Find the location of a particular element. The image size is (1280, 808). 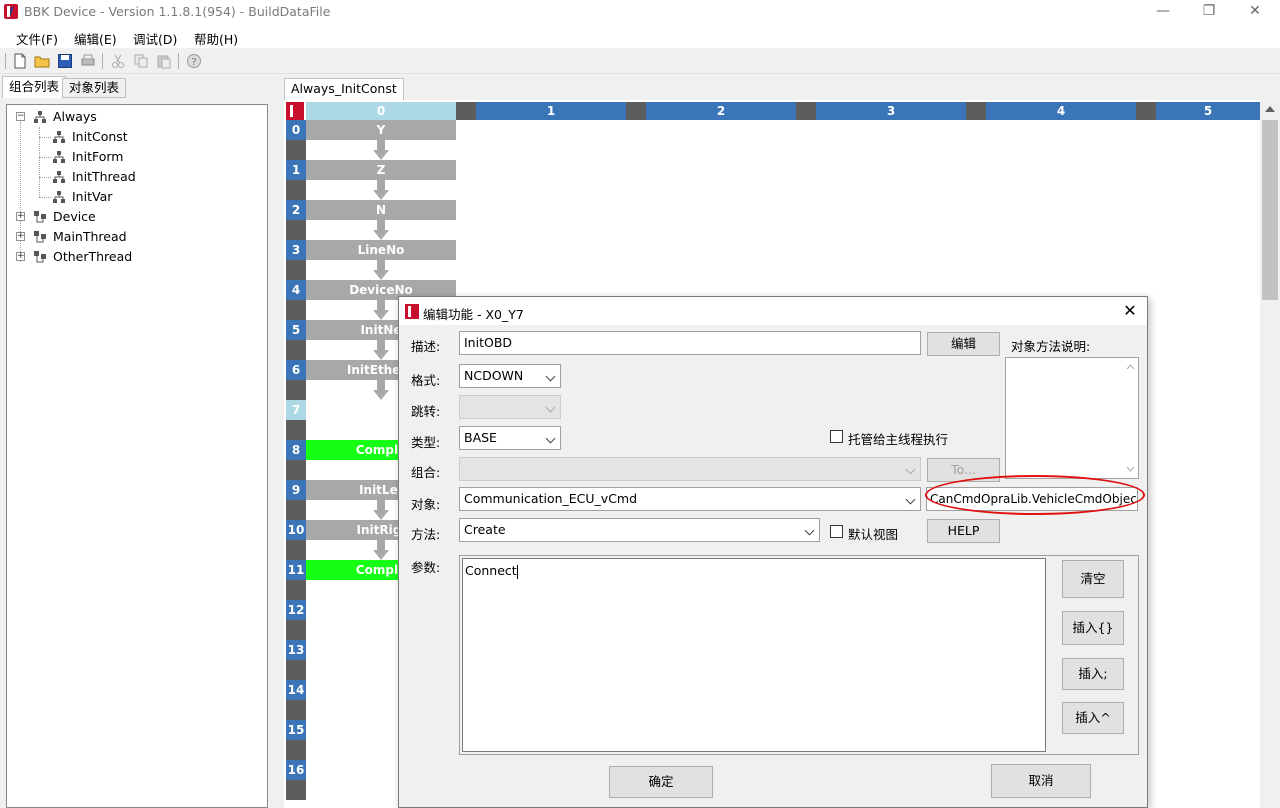

tree-node-device: + Device is located at coordinates (135, 217).